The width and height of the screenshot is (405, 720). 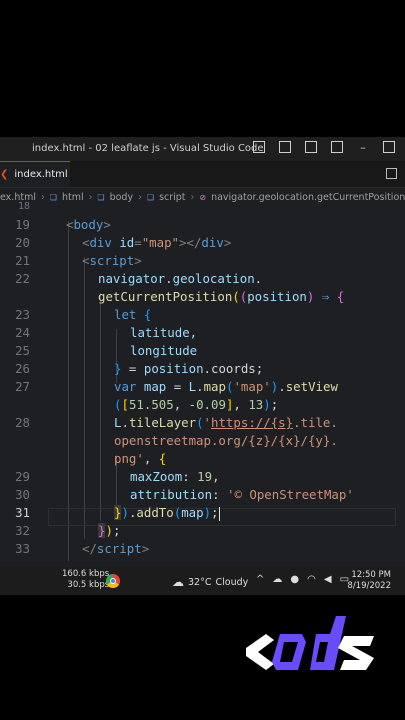 I want to click on code-line: L.tileLayer('https://{s}.tile., so click(x=226, y=422).